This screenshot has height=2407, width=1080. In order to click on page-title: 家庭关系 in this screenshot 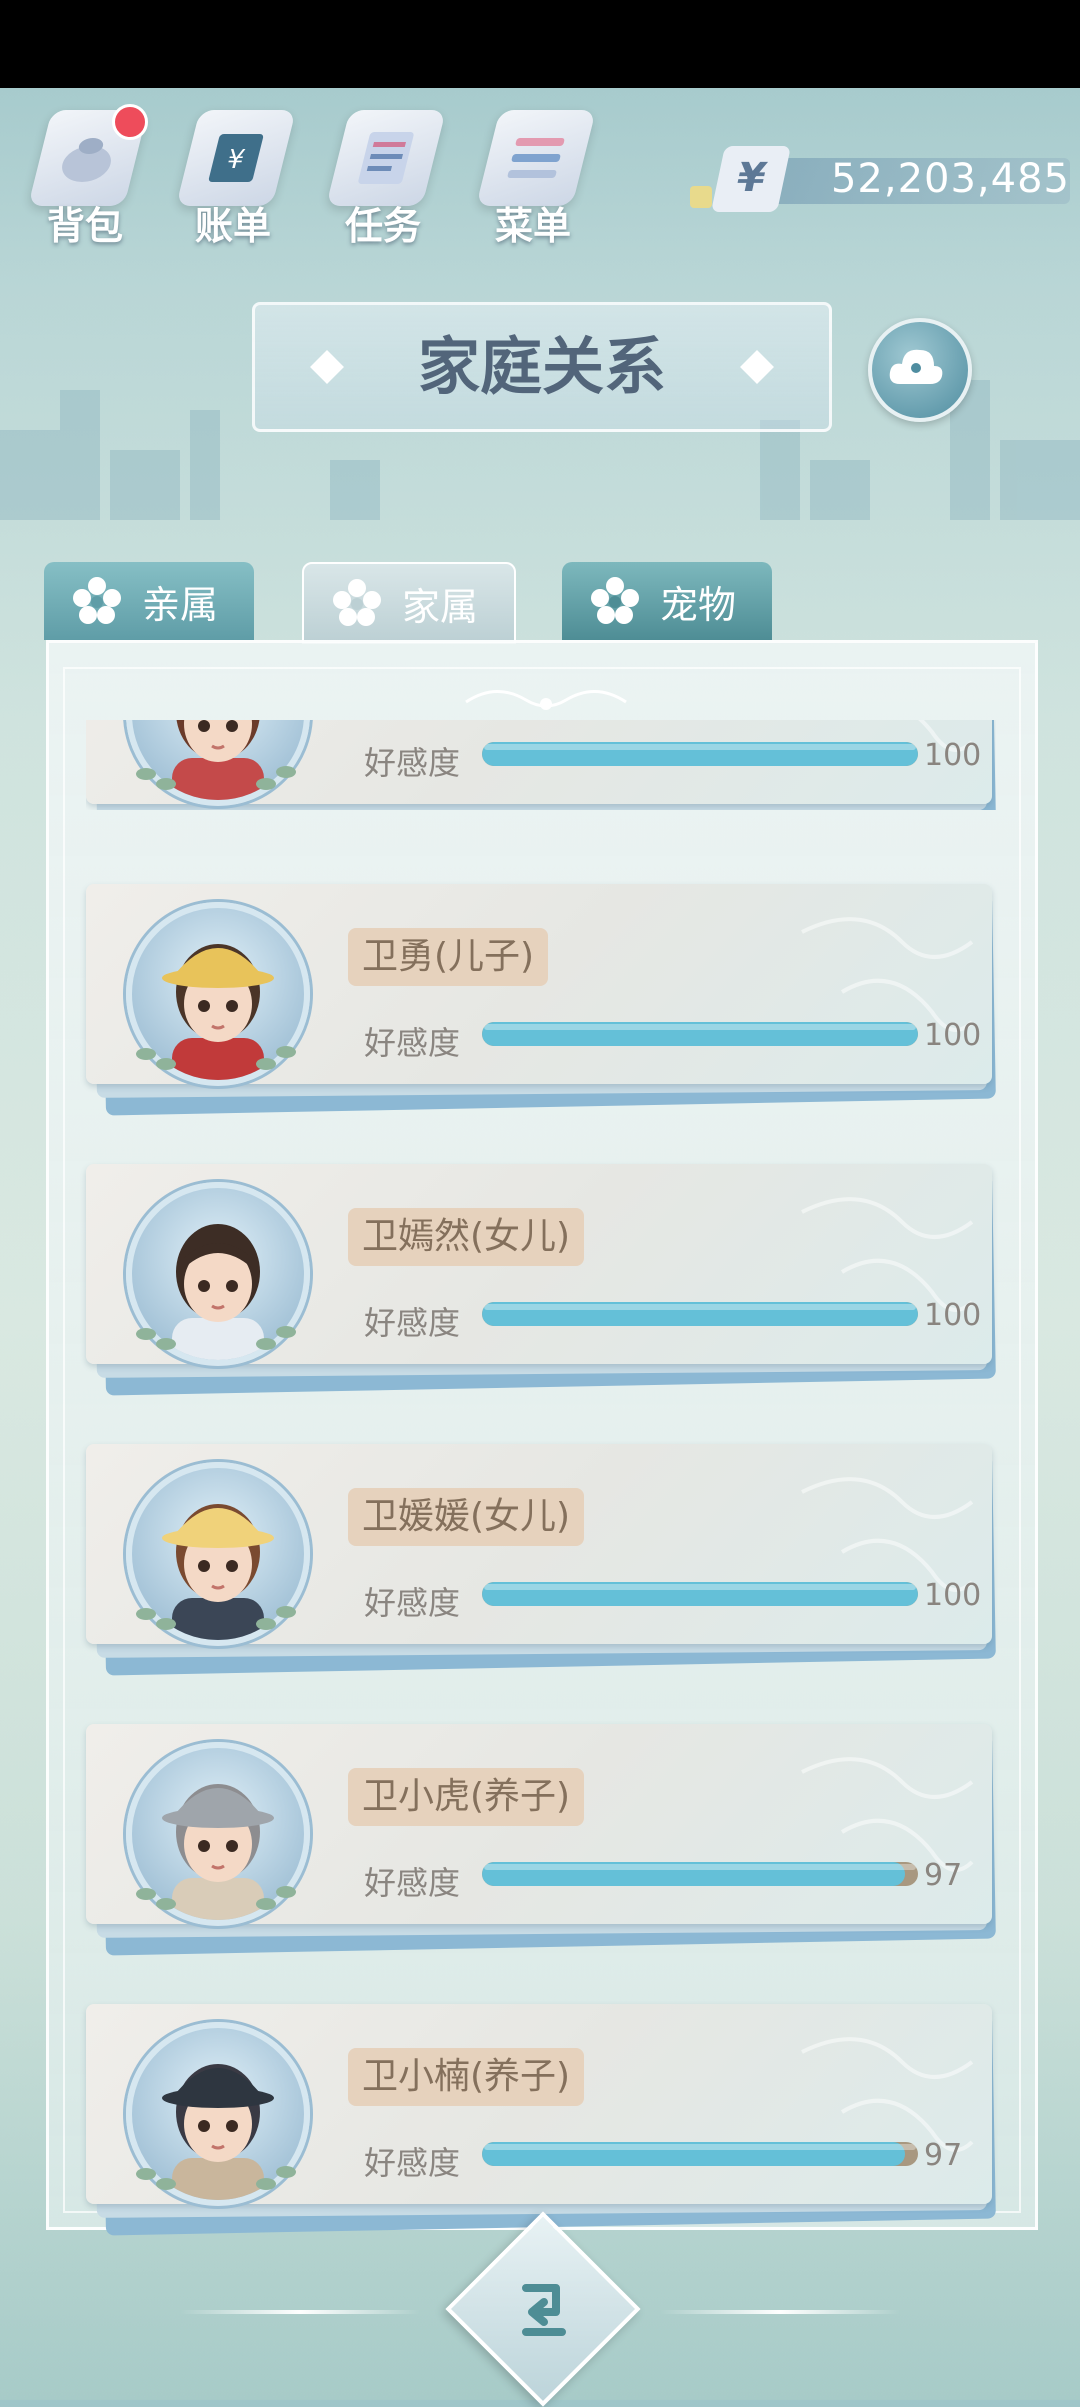, I will do `click(541, 366)`.